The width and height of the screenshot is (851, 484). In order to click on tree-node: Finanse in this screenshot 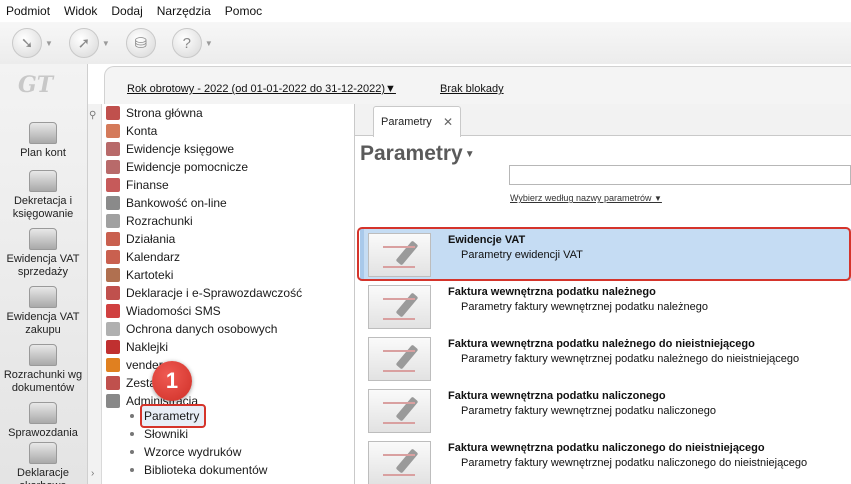, I will do `click(137, 185)`.